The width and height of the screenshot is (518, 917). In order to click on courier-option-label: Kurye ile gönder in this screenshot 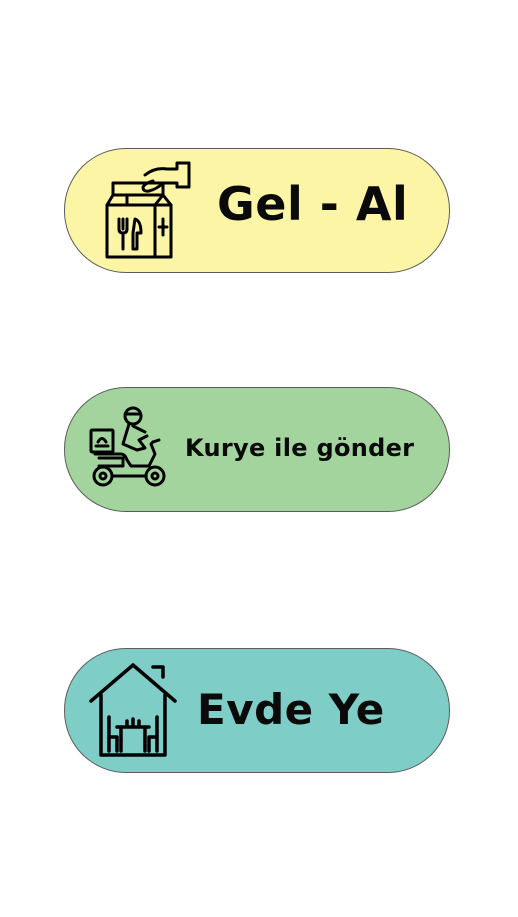, I will do `click(300, 448)`.